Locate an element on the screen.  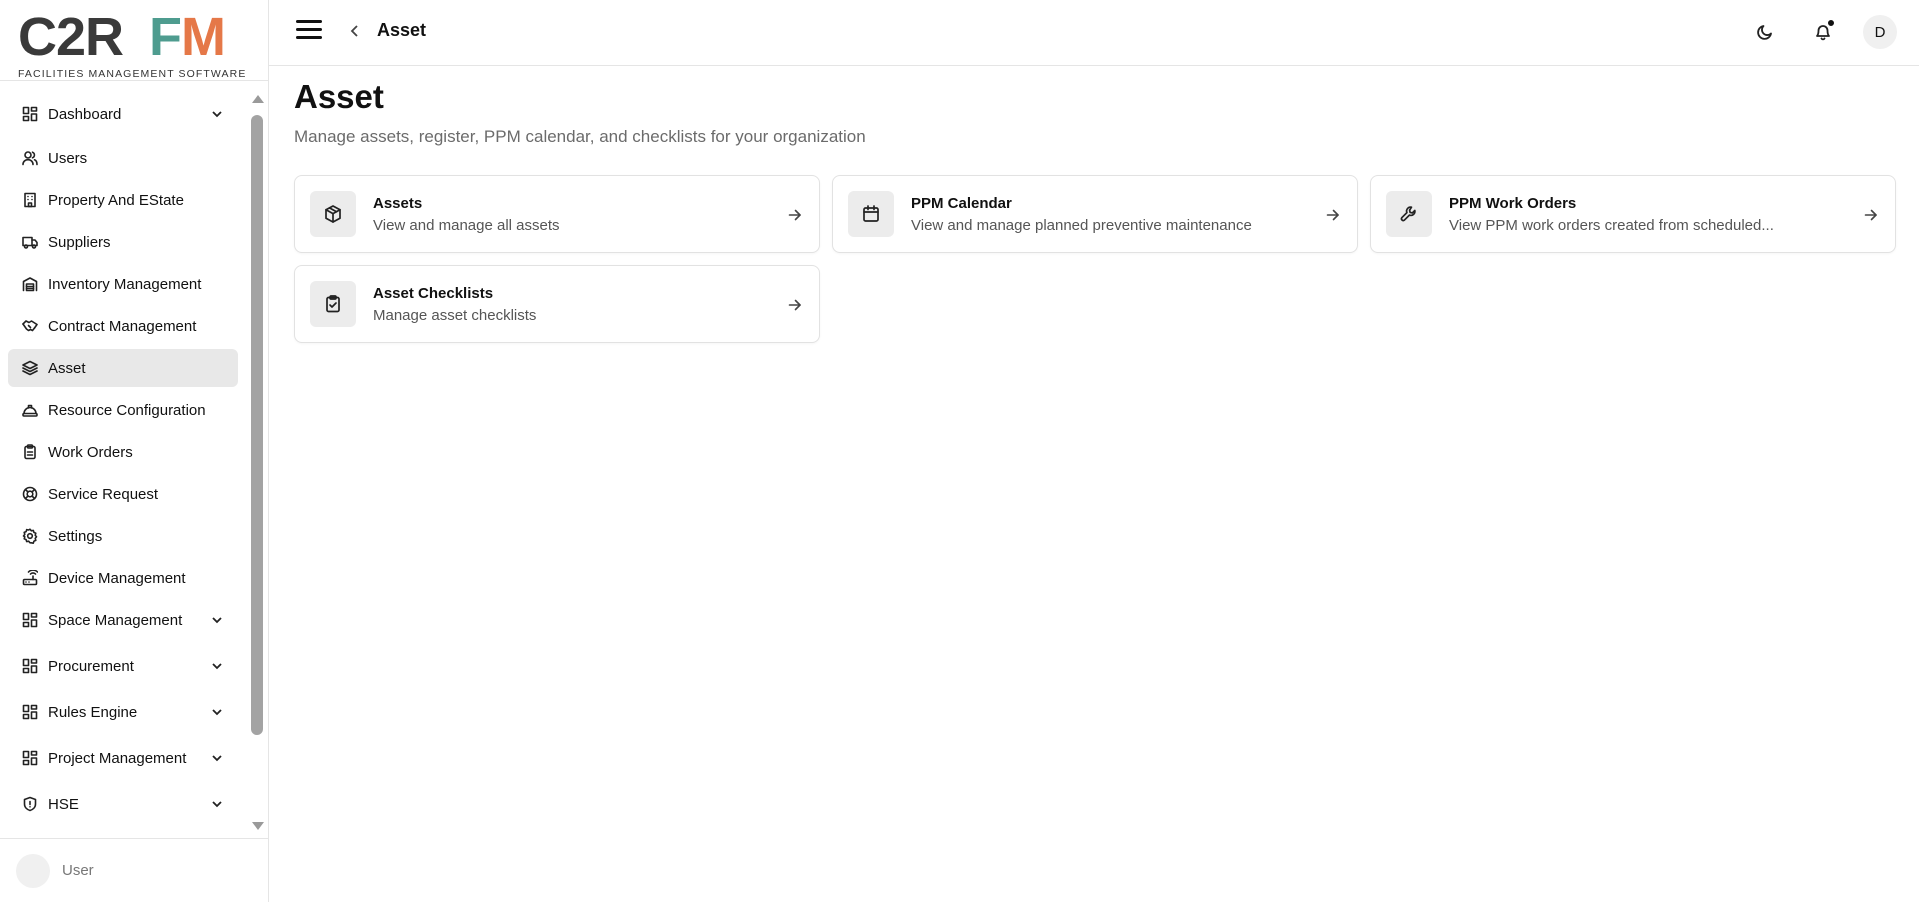
sidebar-scrollbar is located at coordinates (257, 462).